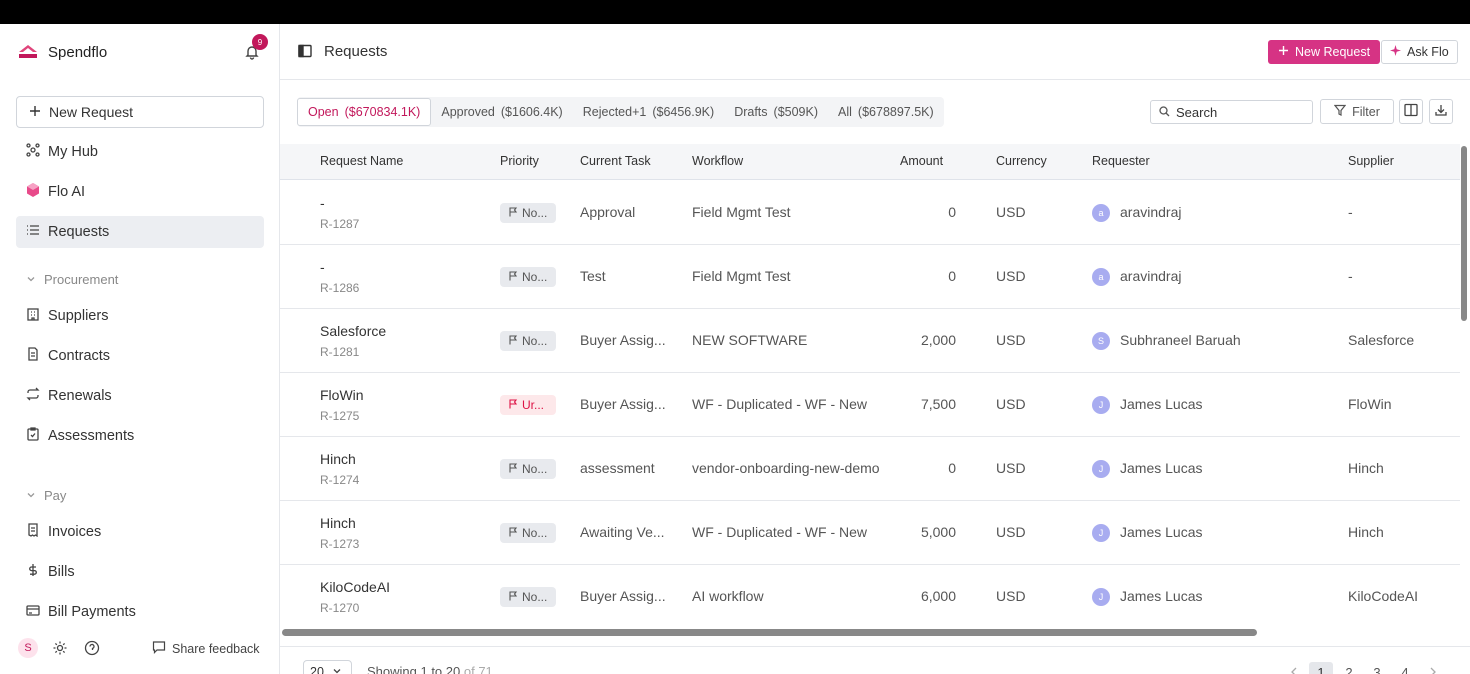 The image size is (1470, 674). What do you see at coordinates (33, 316) in the screenshot?
I see `building-icon` at bounding box center [33, 316].